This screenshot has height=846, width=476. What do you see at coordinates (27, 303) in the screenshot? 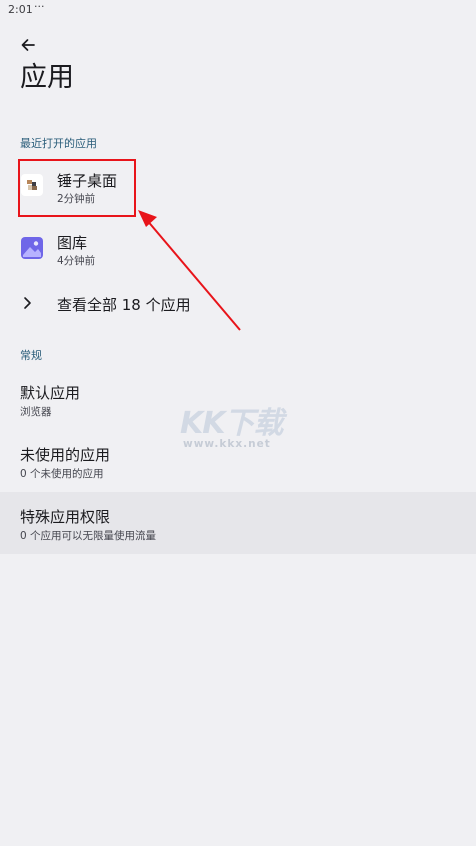
I see `chevron-right-icon` at bounding box center [27, 303].